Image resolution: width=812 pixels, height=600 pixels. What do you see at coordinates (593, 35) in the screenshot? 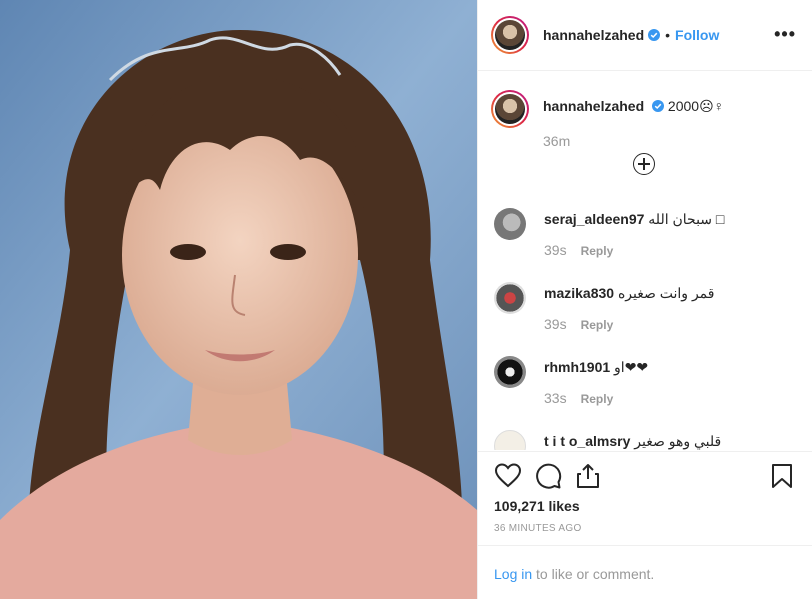
I see `author-username: hannahelzahed` at bounding box center [593, 35].